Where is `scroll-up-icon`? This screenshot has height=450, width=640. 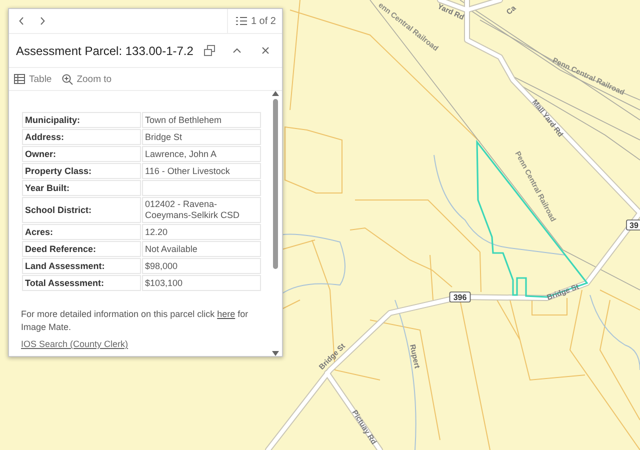
scroll-up-icon is located at coordinates (275, 93).